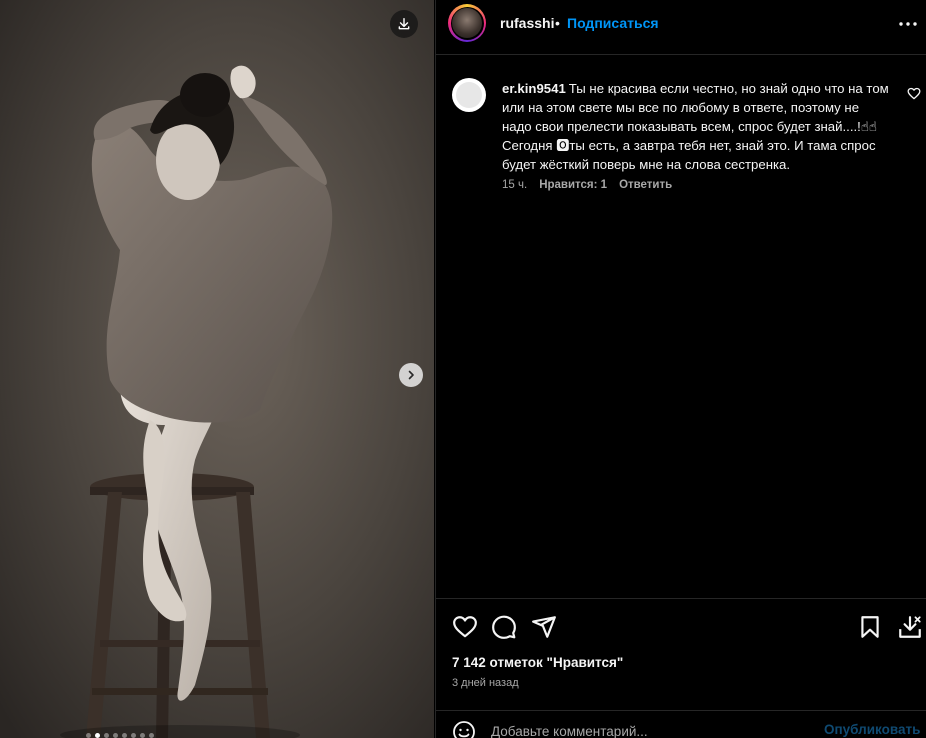  What do you see at coordinates (97, 735) in the screenshot?
I see `carousel-dot-active` at bounding box center [97, 735].